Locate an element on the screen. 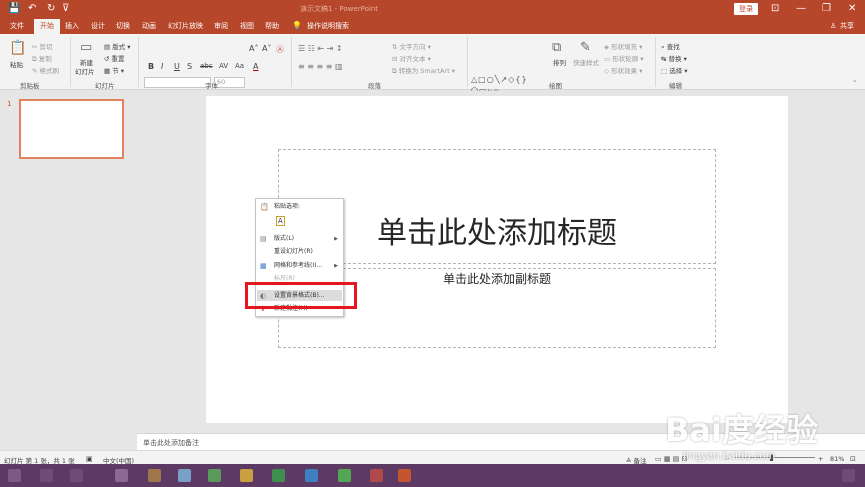 This screenshot has height=487, width=865. undo-icon: ↶ is located at coordinates (32, 9).